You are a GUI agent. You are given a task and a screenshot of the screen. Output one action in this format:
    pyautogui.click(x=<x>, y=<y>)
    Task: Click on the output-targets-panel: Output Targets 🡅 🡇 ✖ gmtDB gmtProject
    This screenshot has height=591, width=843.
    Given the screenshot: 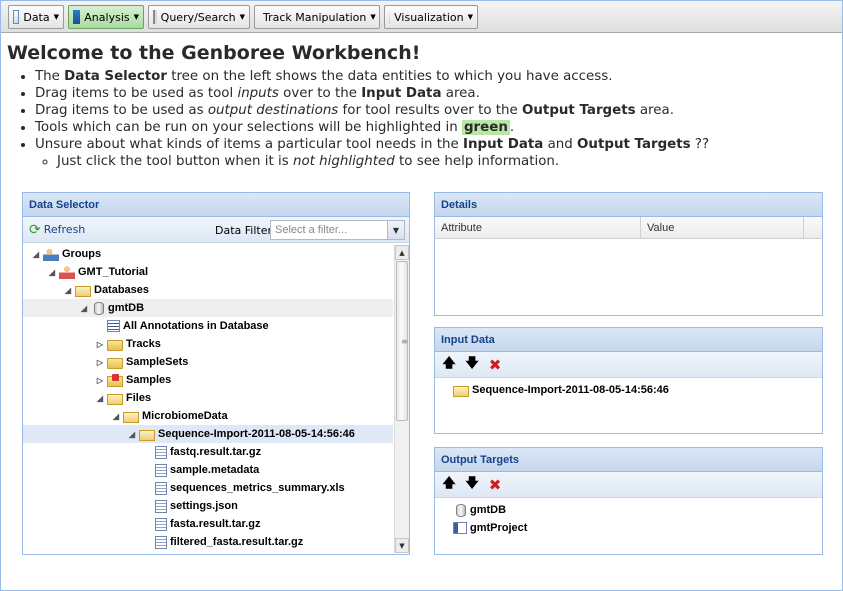 What is the action you would take?
    pyautogui.click(x=628, y=501)
    